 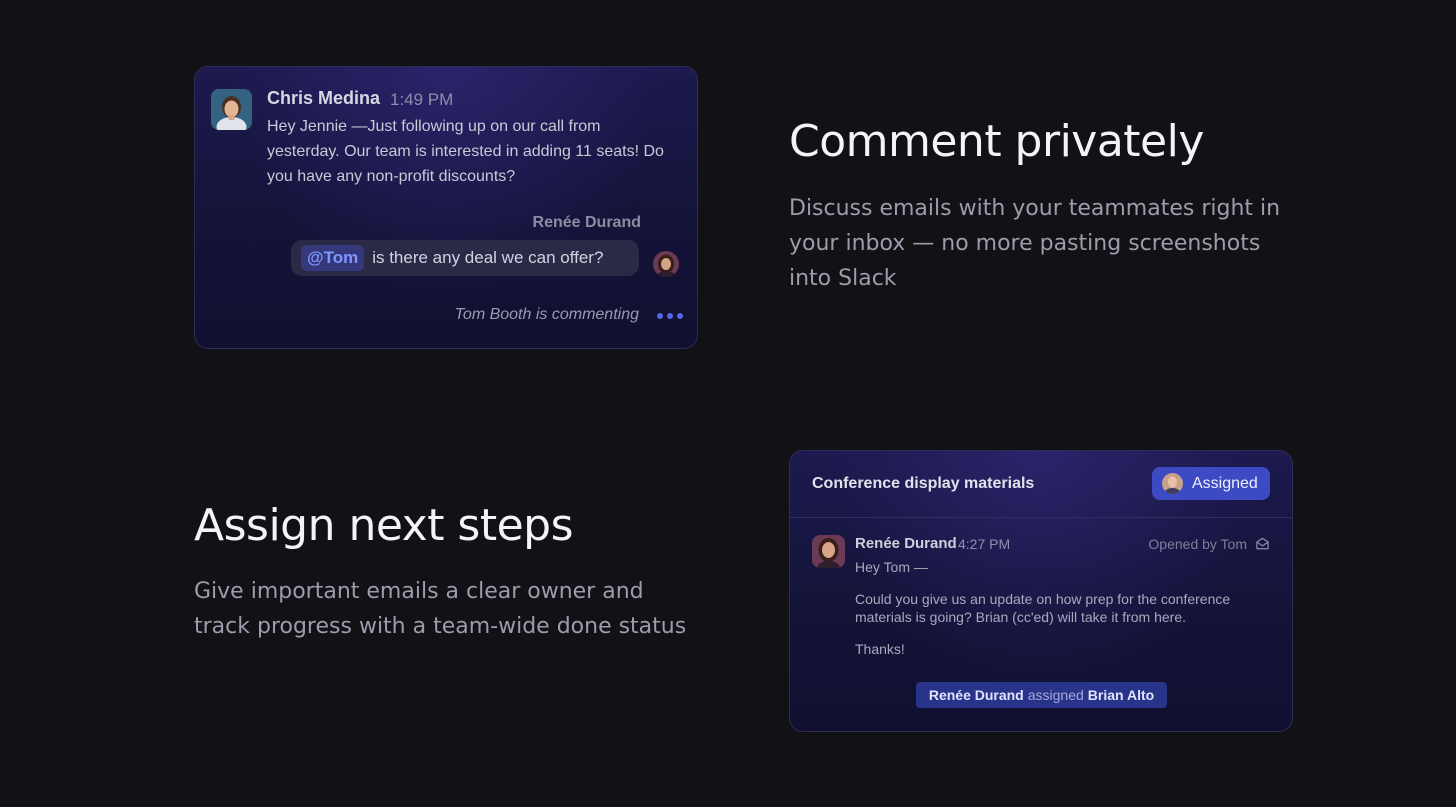 I want to click on conversation-header: Conference display materials Assigned, so click(x=1041, y=484).